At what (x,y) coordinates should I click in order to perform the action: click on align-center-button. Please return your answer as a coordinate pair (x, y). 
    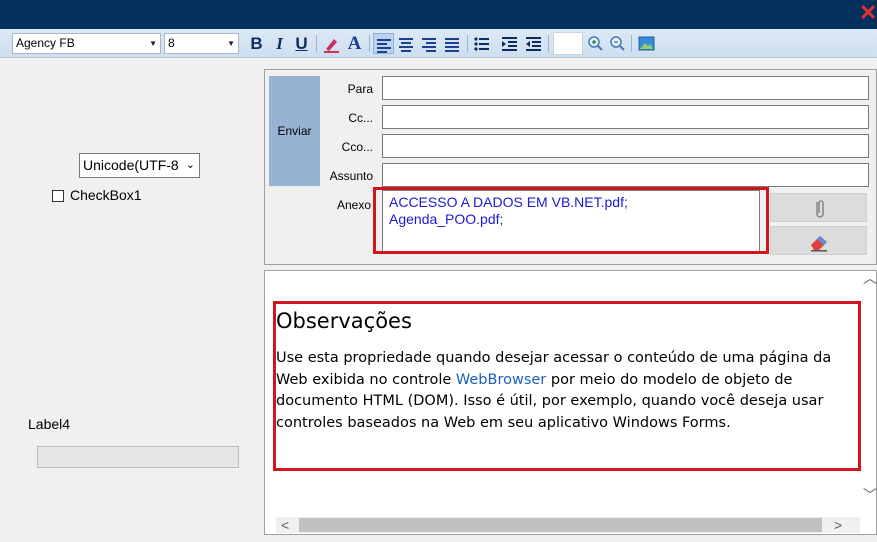
    Looking at the image, I should click on (406, 43).